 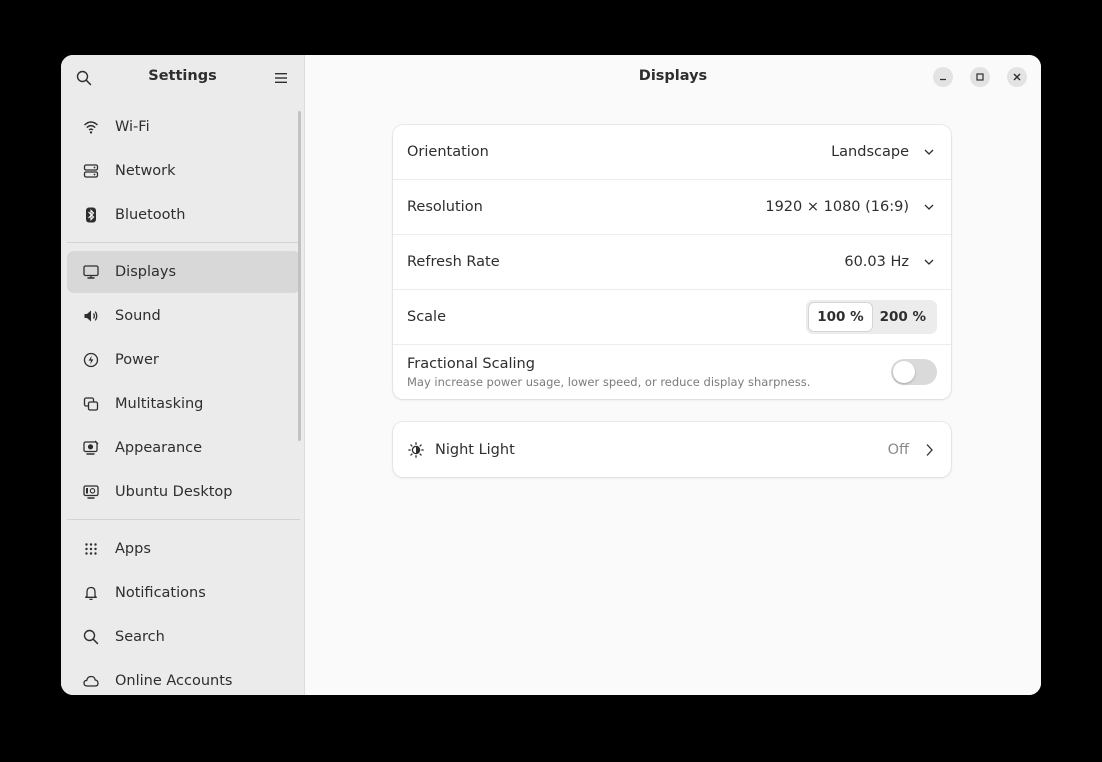 I want to click on display-icon, so click(x=91, y=272).